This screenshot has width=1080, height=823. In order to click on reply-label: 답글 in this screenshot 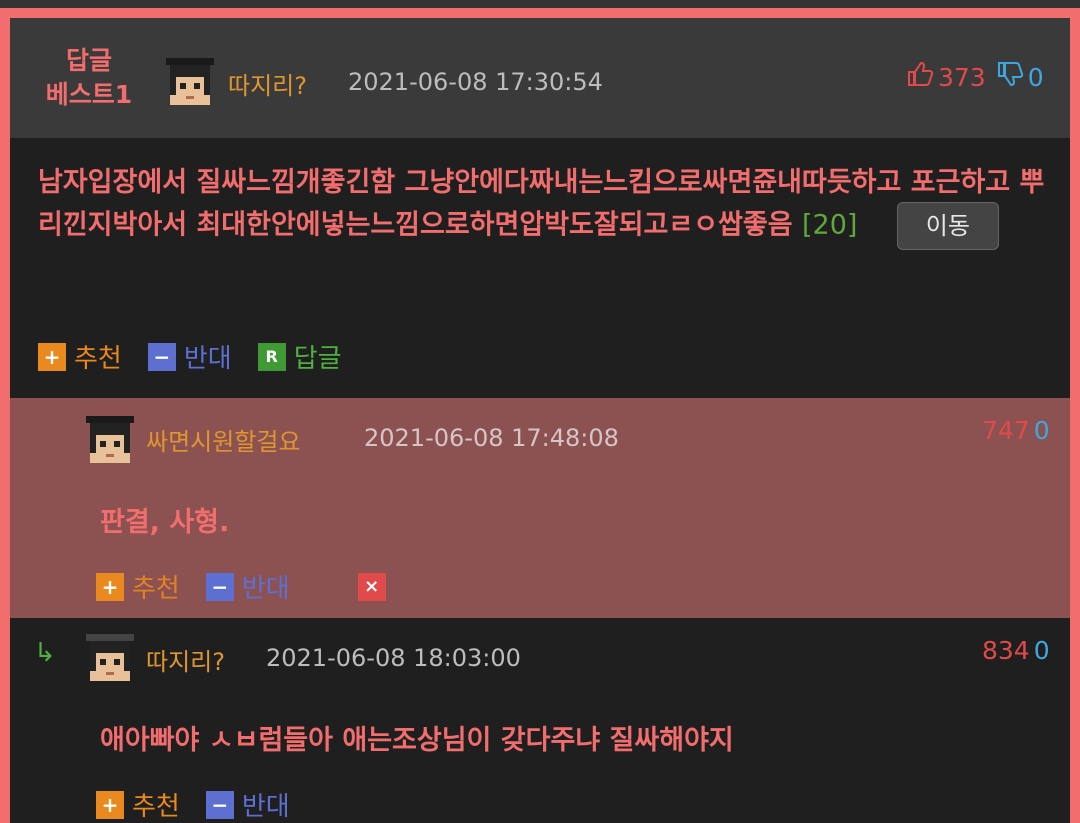, I will do `click(317, 359)`.